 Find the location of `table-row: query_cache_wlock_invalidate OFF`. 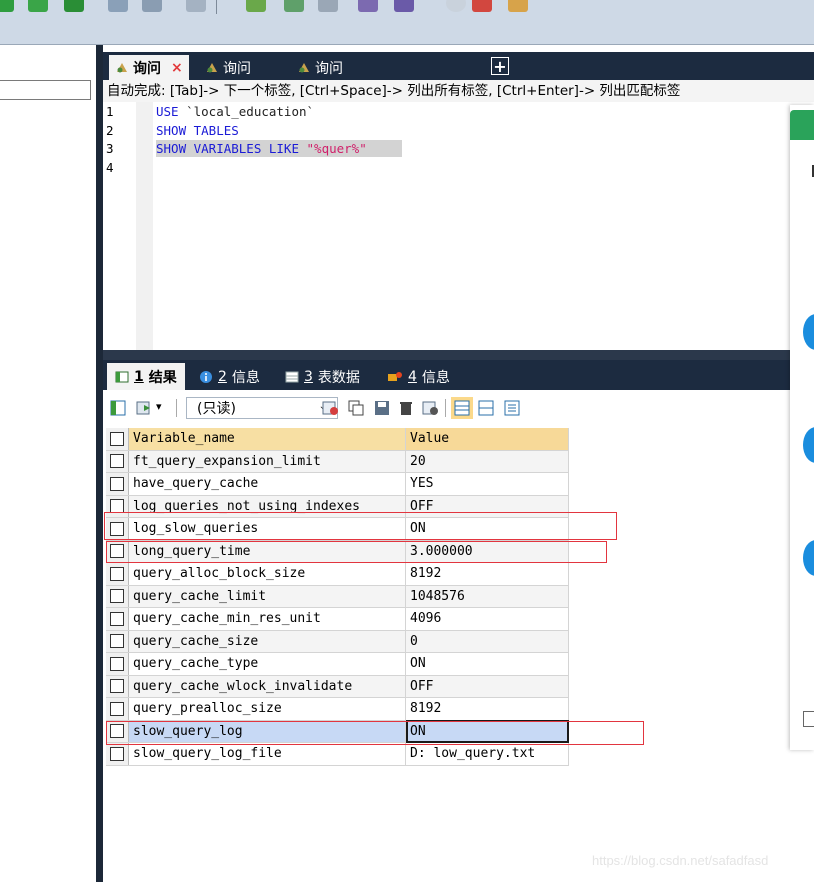

table-row: query_cache_wlock_invalidate OFF is located at coordinates (337, 686).